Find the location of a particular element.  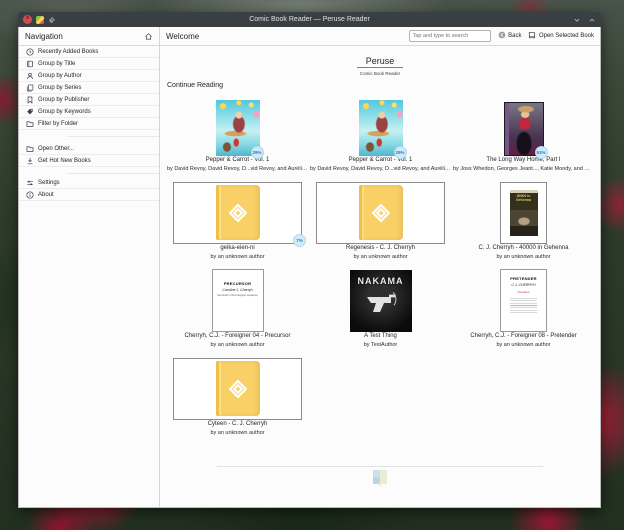

open-selected-book-button: Open Selected Book is located at coordinates (561, 36).